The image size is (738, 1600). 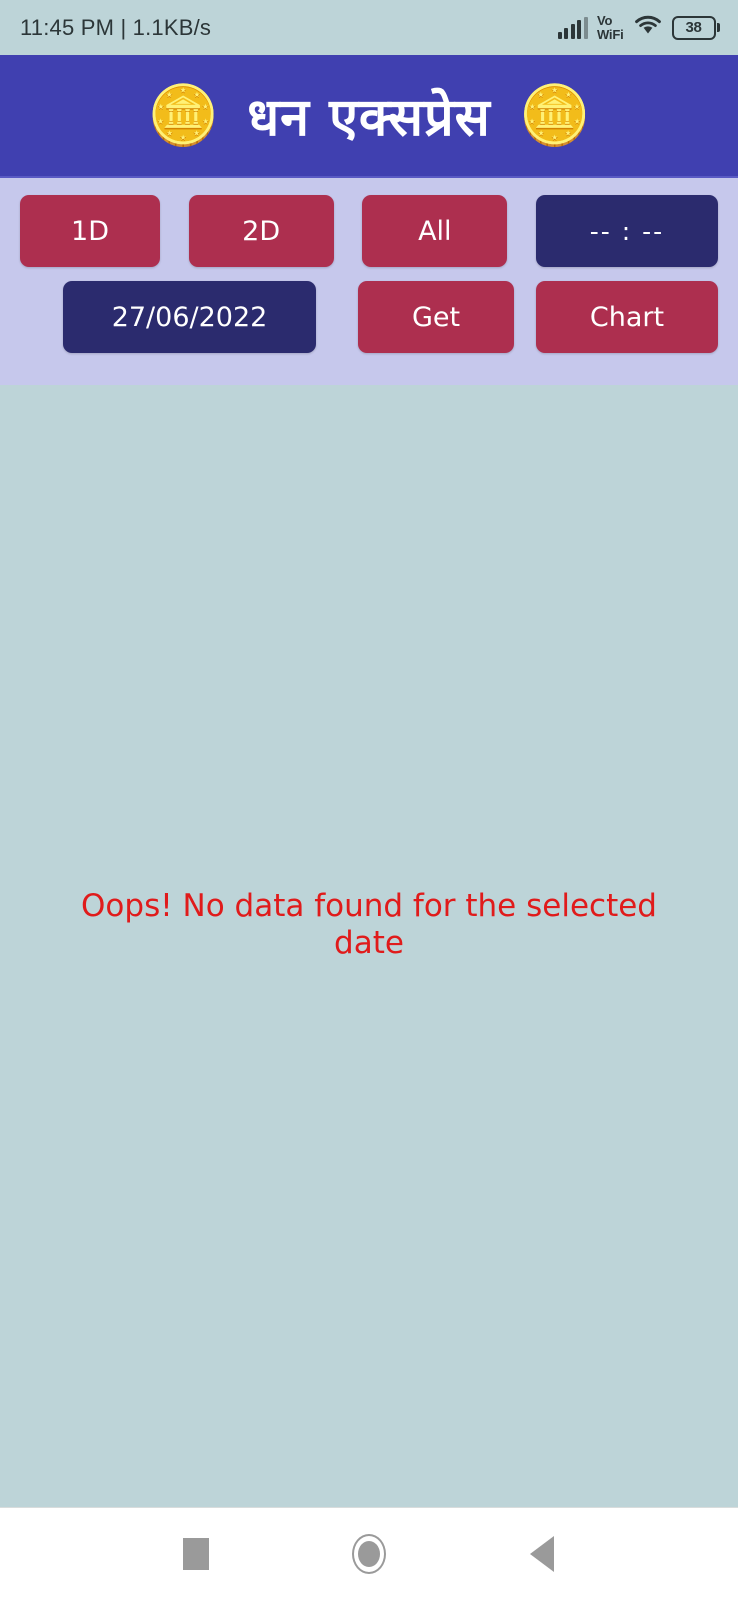 What do you see at coordinates (648, 27) in the screenshot?
I see `wifi-icon` at bounding box center [648, 27].